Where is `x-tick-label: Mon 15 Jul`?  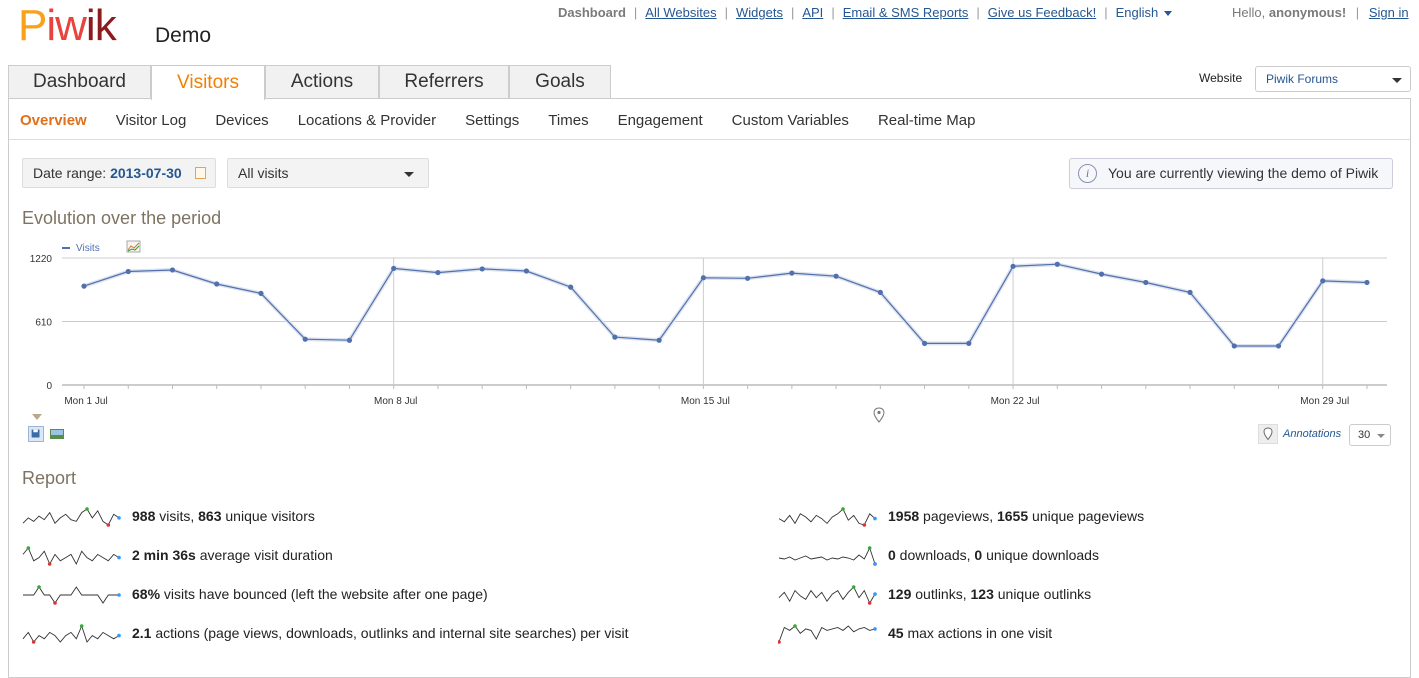 x-tick-label: Mon 15 Jul is located at coordinates (705, 401).